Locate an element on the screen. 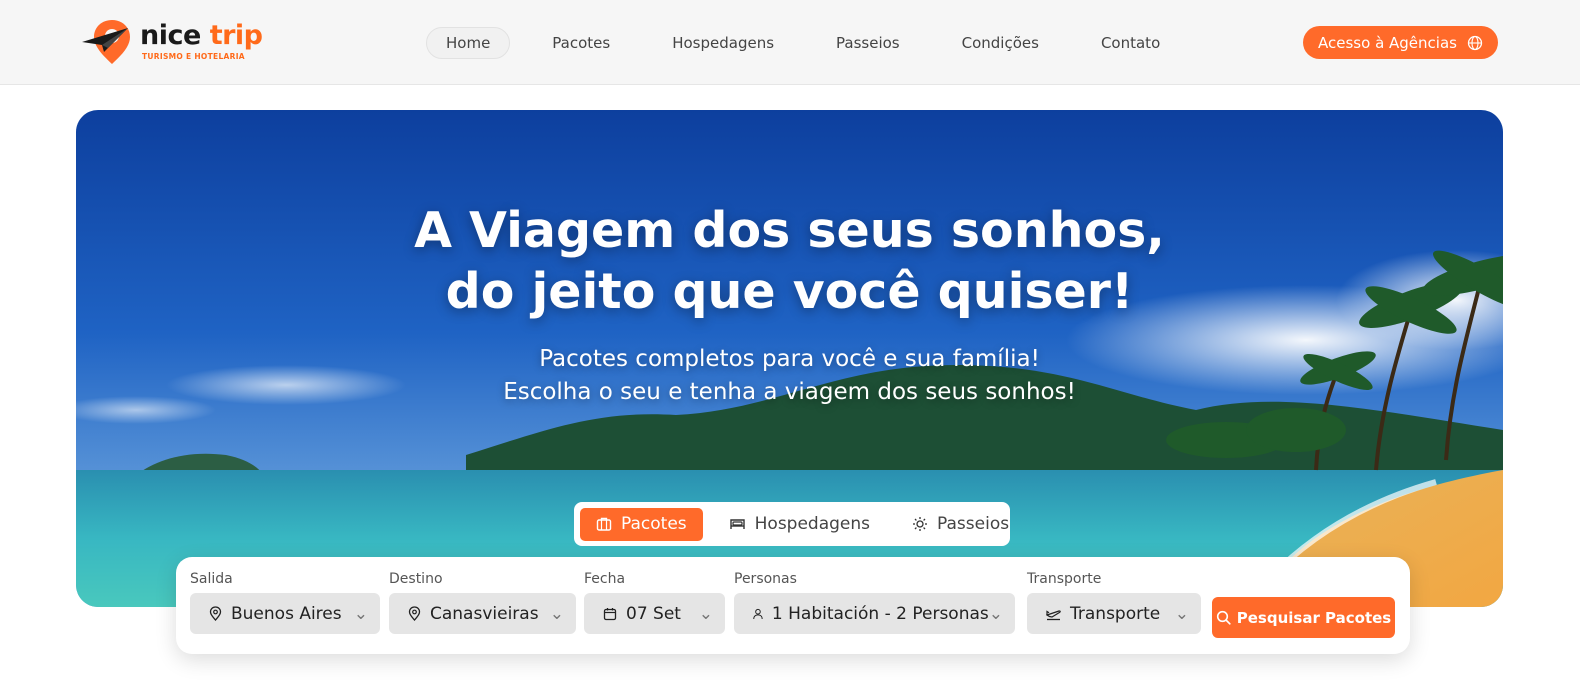  agency-access-button: Acesso à Agências is located at coordinates (1400, 42).